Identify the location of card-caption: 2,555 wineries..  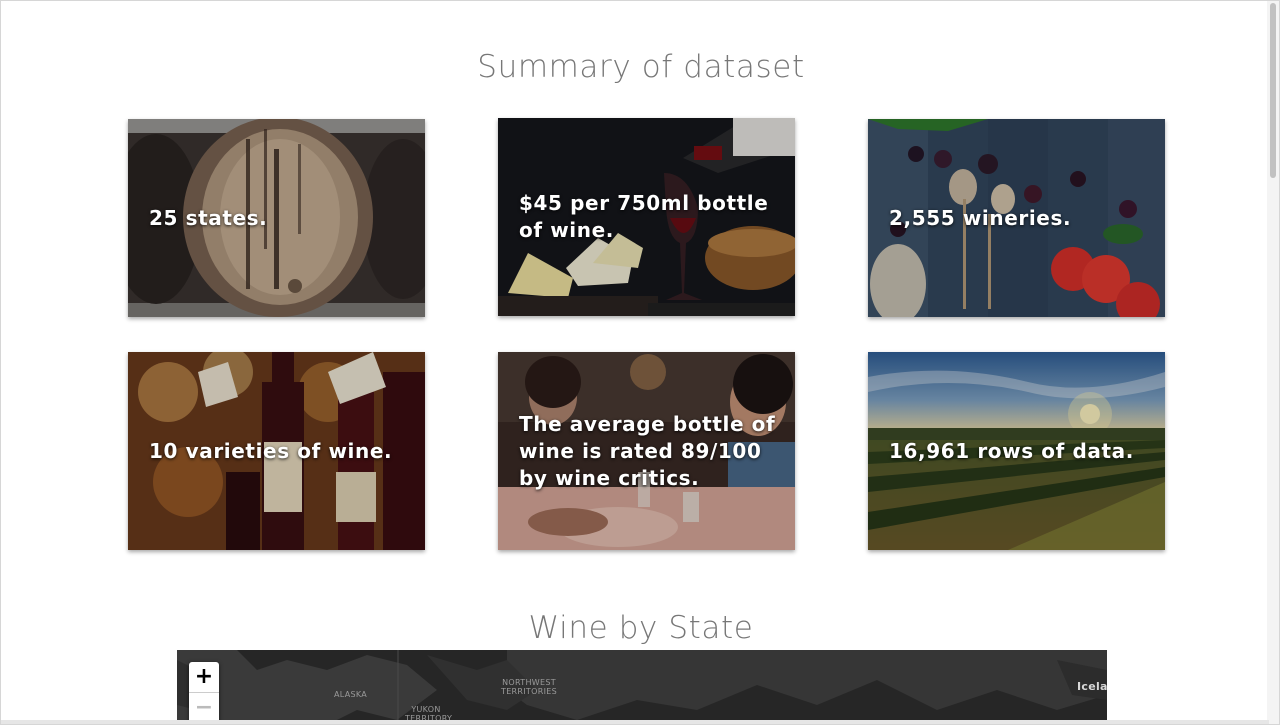
(980, 217).